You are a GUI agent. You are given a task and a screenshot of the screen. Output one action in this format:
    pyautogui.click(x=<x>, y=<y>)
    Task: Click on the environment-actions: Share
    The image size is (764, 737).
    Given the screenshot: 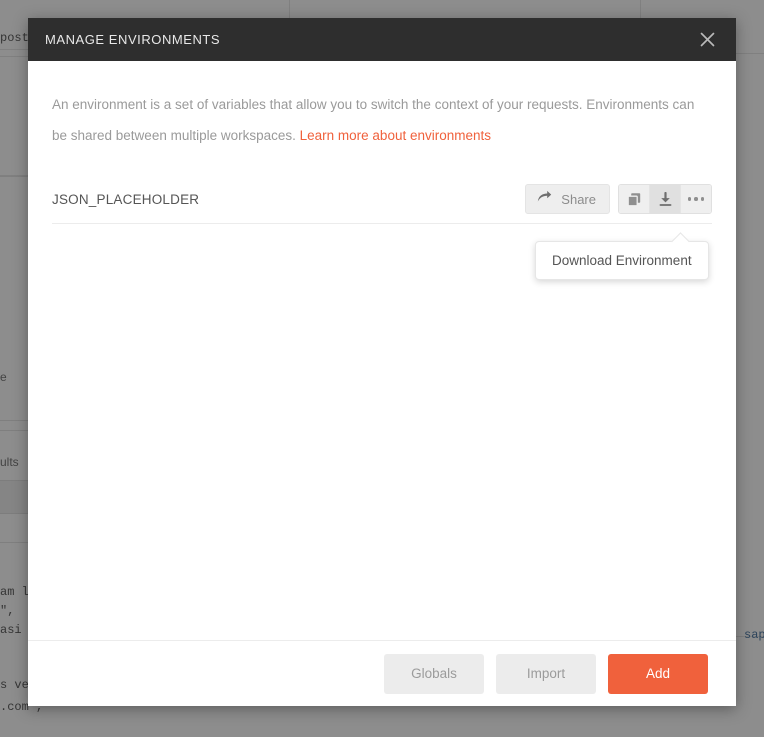 What is the action you would take?
    pyautogui.click(x=618, y=199)
    